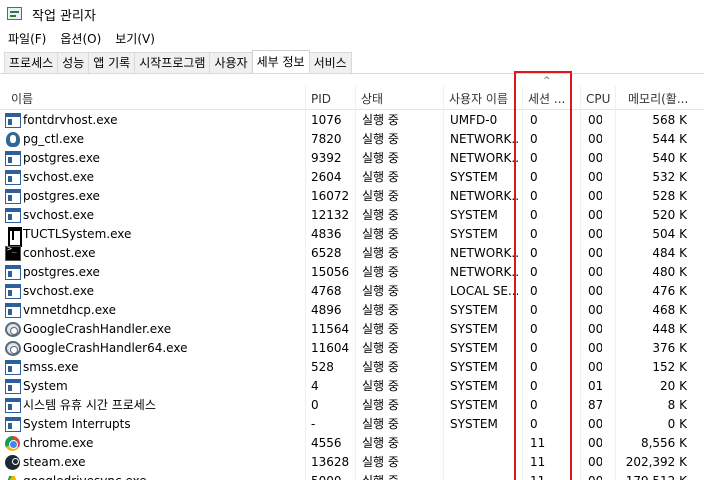 The image size is (704, 480). Describe the element at coordinates (326, 234) in the screenshot. I see `process-pid: 4836` at that location.